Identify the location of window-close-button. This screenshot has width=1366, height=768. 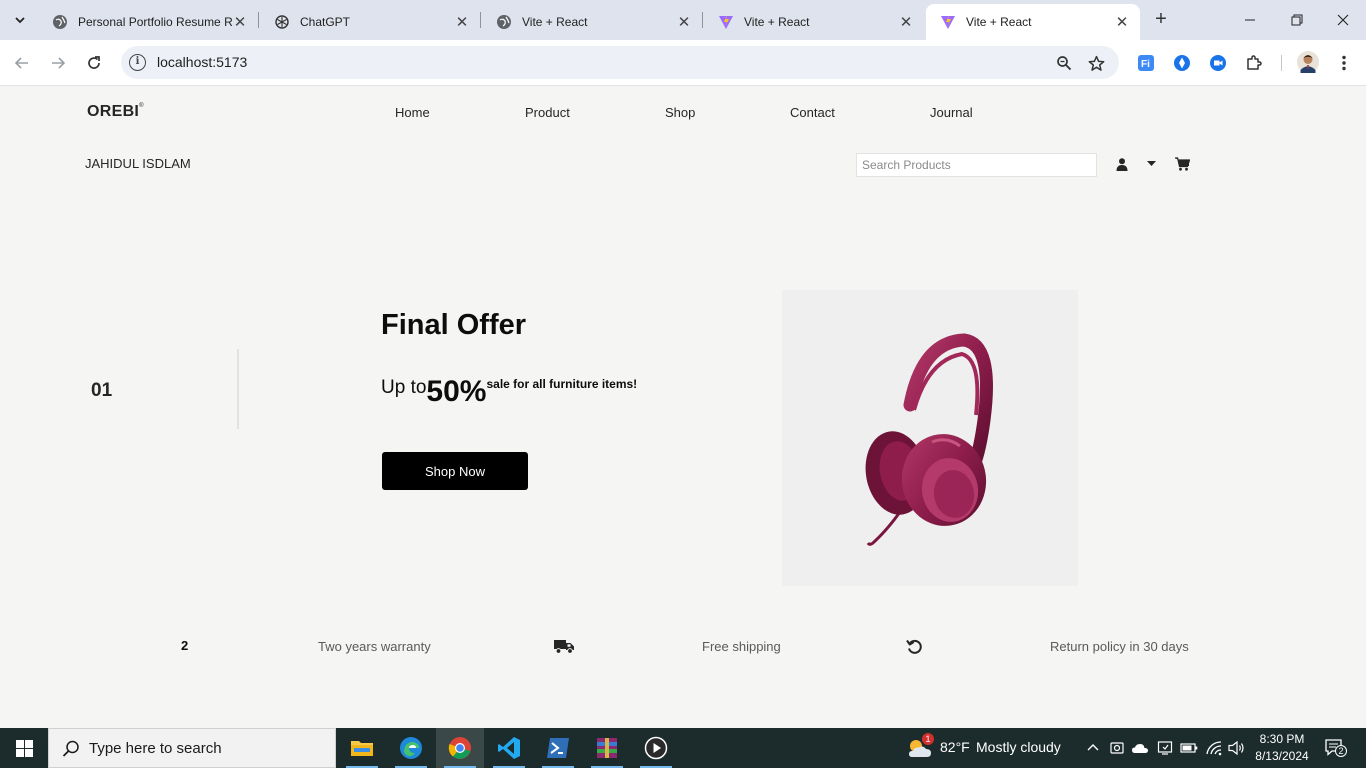
(1343, 20).